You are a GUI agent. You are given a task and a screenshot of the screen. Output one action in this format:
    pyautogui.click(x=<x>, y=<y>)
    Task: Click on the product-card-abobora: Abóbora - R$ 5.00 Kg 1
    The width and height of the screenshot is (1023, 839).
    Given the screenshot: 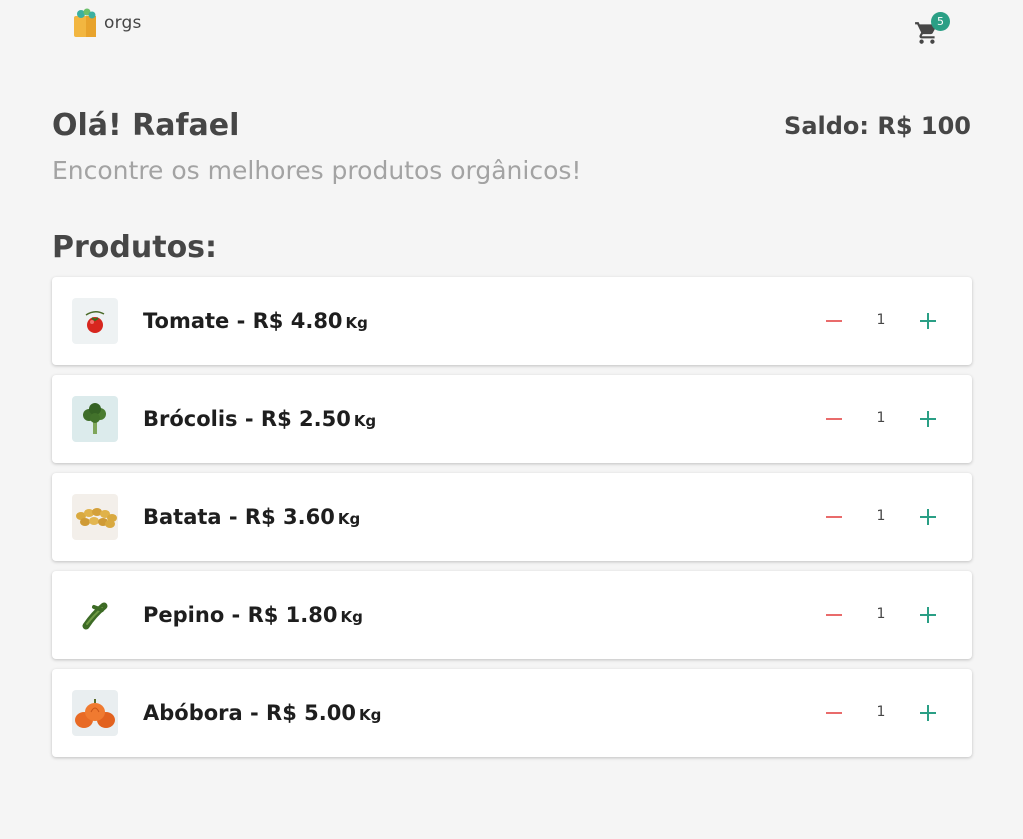 What is the action you would take?
    pyautogui.click(x=512, y=713)
    